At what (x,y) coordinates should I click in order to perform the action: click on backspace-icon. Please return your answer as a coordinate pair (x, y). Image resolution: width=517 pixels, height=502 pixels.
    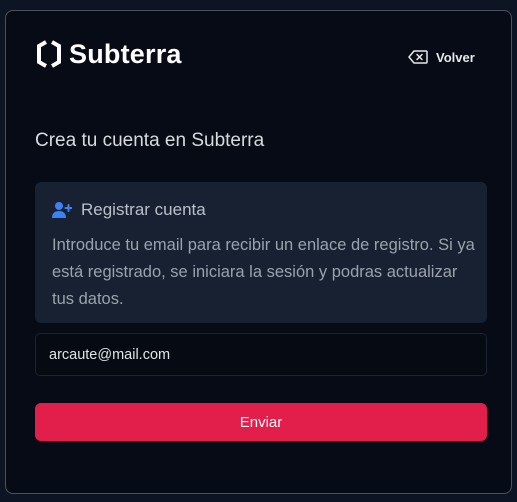
    Looking at the image, I should click on (418, 57).